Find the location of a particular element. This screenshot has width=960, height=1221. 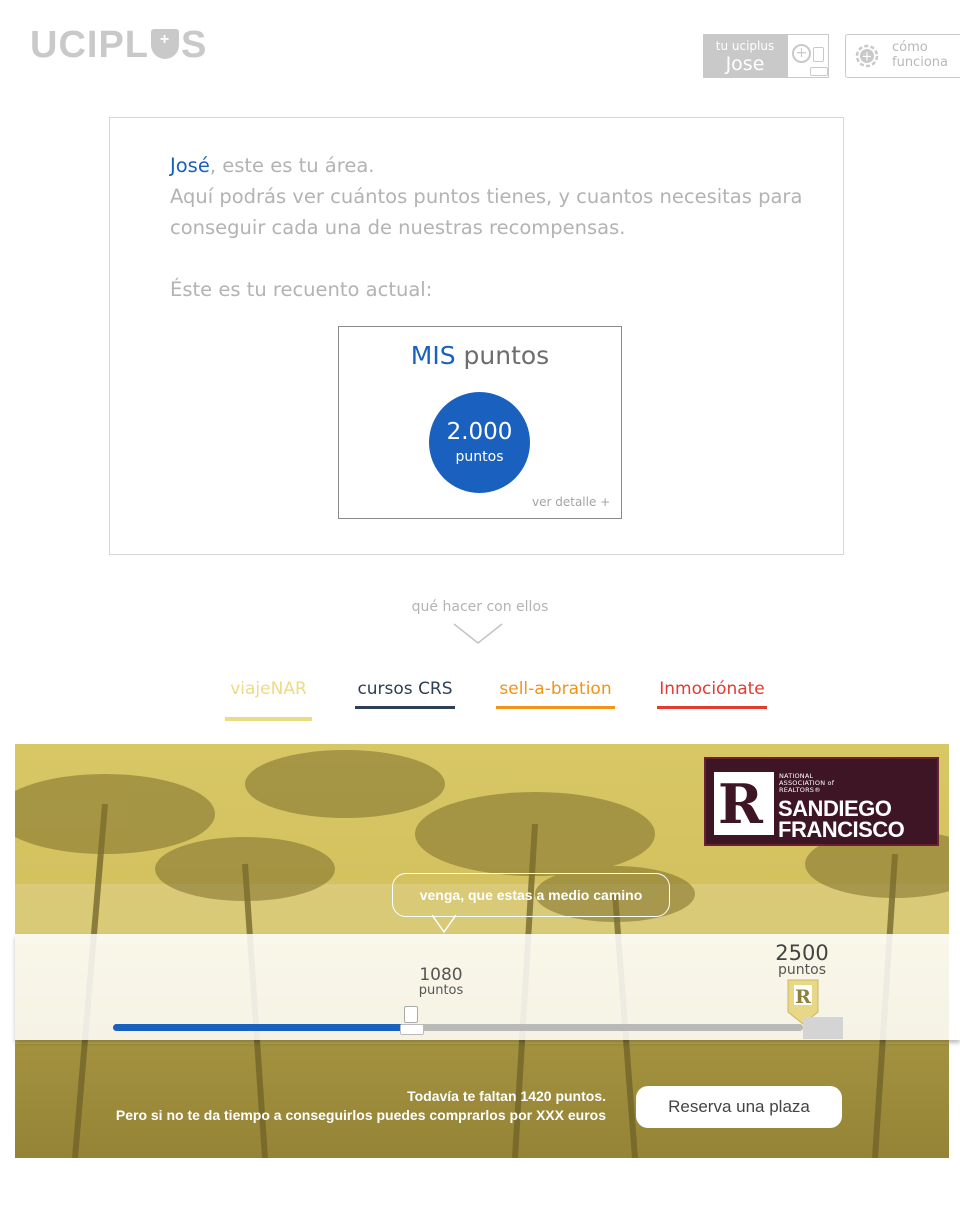

how-label-line-2: funciona is located at coordinates (920, 62).